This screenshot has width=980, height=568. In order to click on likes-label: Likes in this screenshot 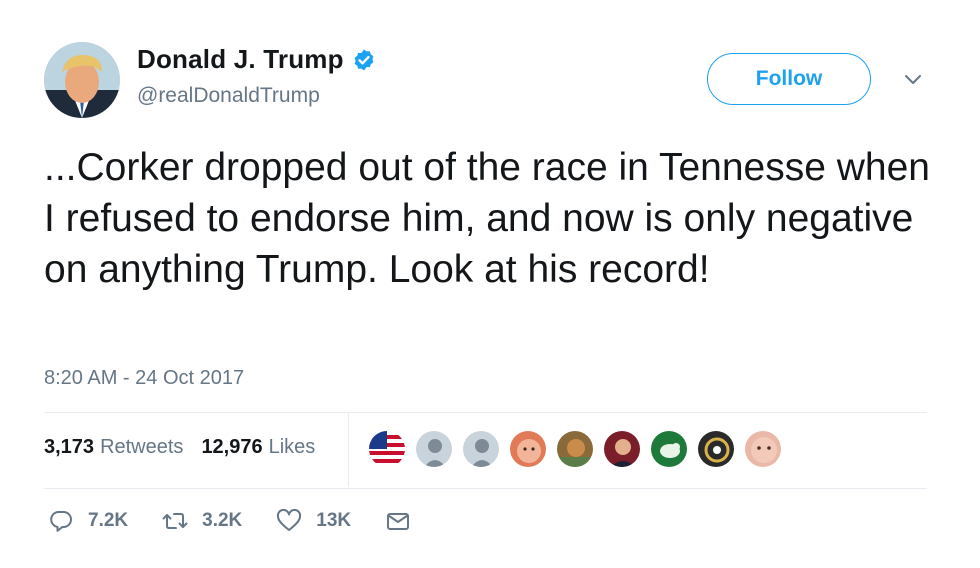, I will do `click(292, 447)`.